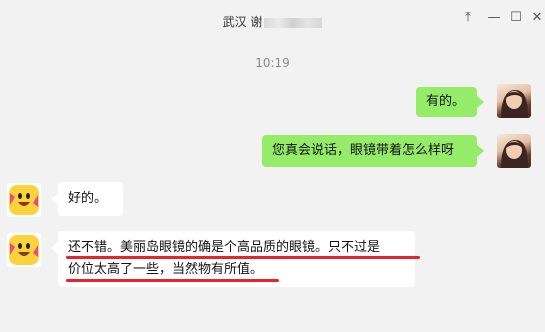 The width and height of the screenshot is (545, 332). Describe the element at coordinates (536, 18) in the screenshot. I see `close-icon: ✕` at that location.